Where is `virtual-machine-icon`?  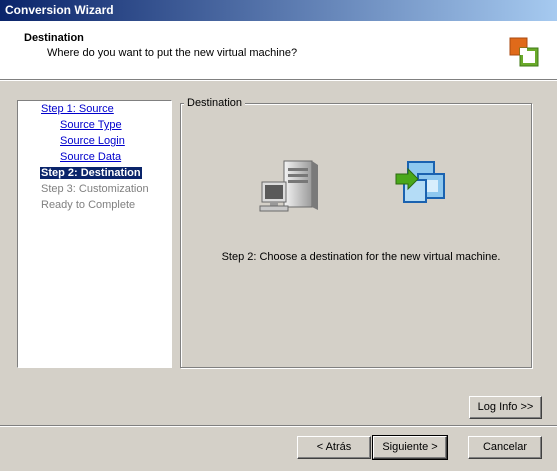
virtual-machine-icon is located at coordinates (420, 182).